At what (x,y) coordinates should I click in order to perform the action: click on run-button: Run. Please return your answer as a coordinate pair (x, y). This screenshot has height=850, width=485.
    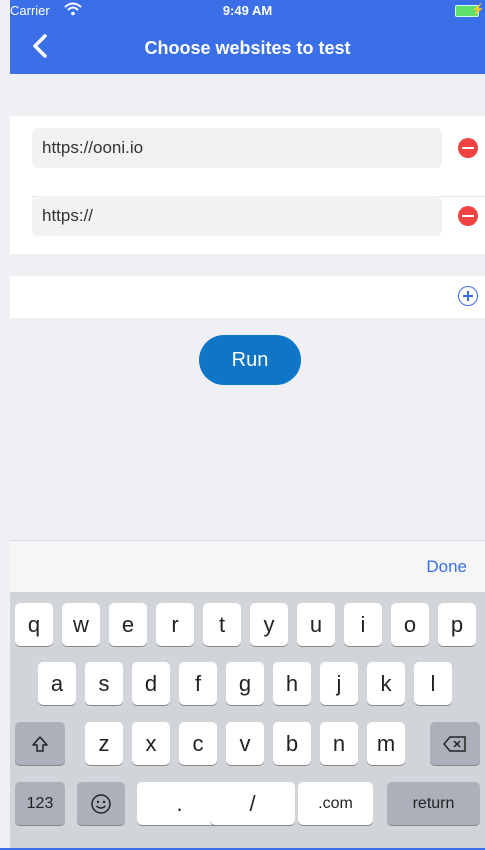
    Looking at the image, I should click on (250, 360).